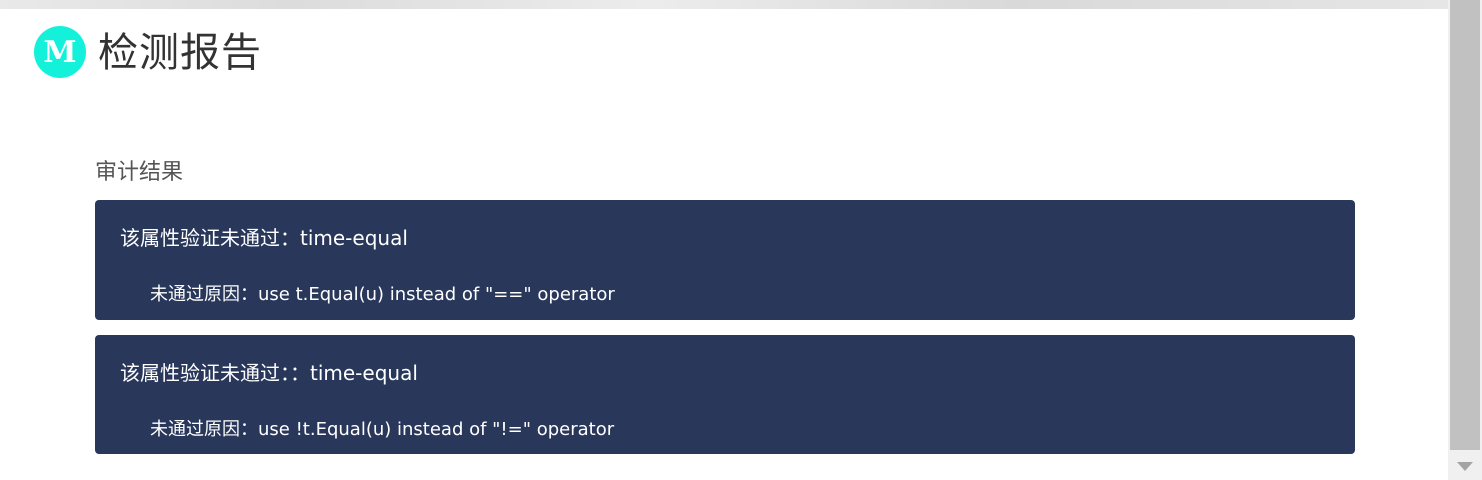  I want to click on chevron-down-icon, so click(1465, 466).